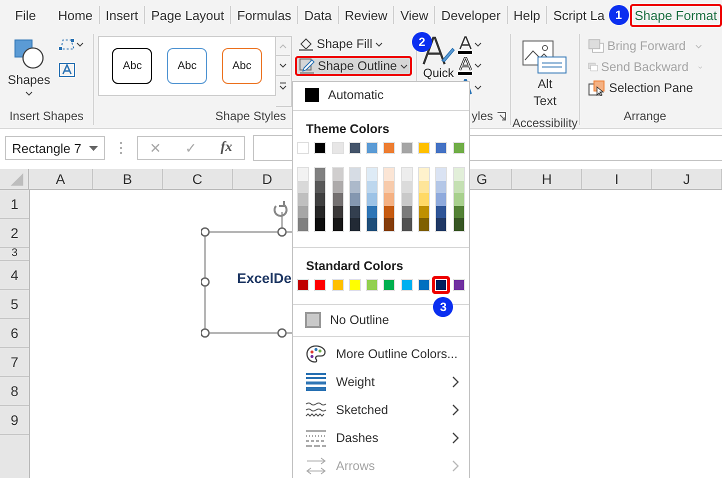  I want to click on section-heading: Standard Colors, so click(354, 266).